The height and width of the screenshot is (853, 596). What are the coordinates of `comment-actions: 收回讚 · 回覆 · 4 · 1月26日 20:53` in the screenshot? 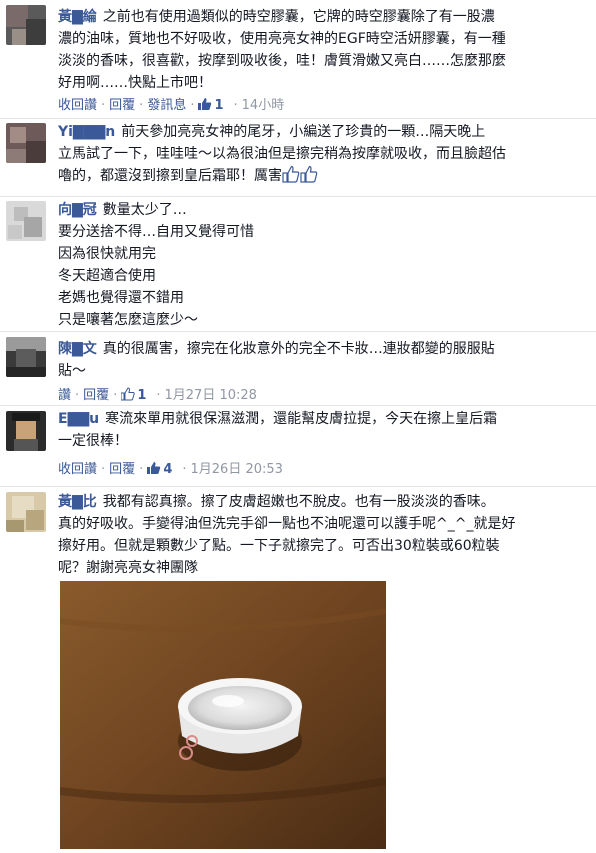 It's located at (170, 469).